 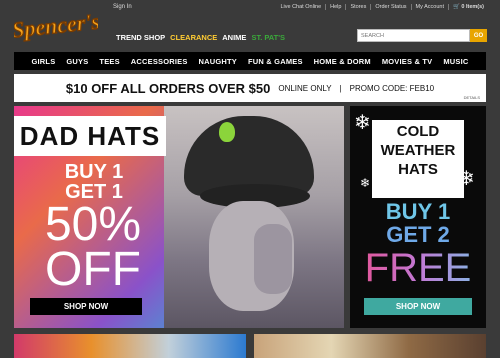 What do you see at coordinates (268, 37) in the screenshot?
I see `nav-st-pats: ST. PAT'S` at bounding box center [268, 37].